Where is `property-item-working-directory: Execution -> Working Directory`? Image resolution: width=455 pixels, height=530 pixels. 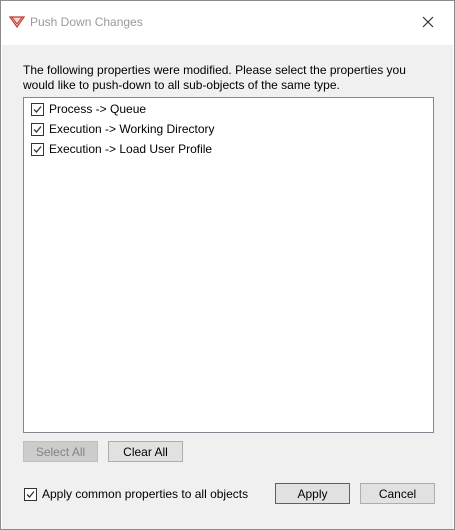 property-item-working-directory: Execution -> Working Directory is located at coordinates (123, 129).